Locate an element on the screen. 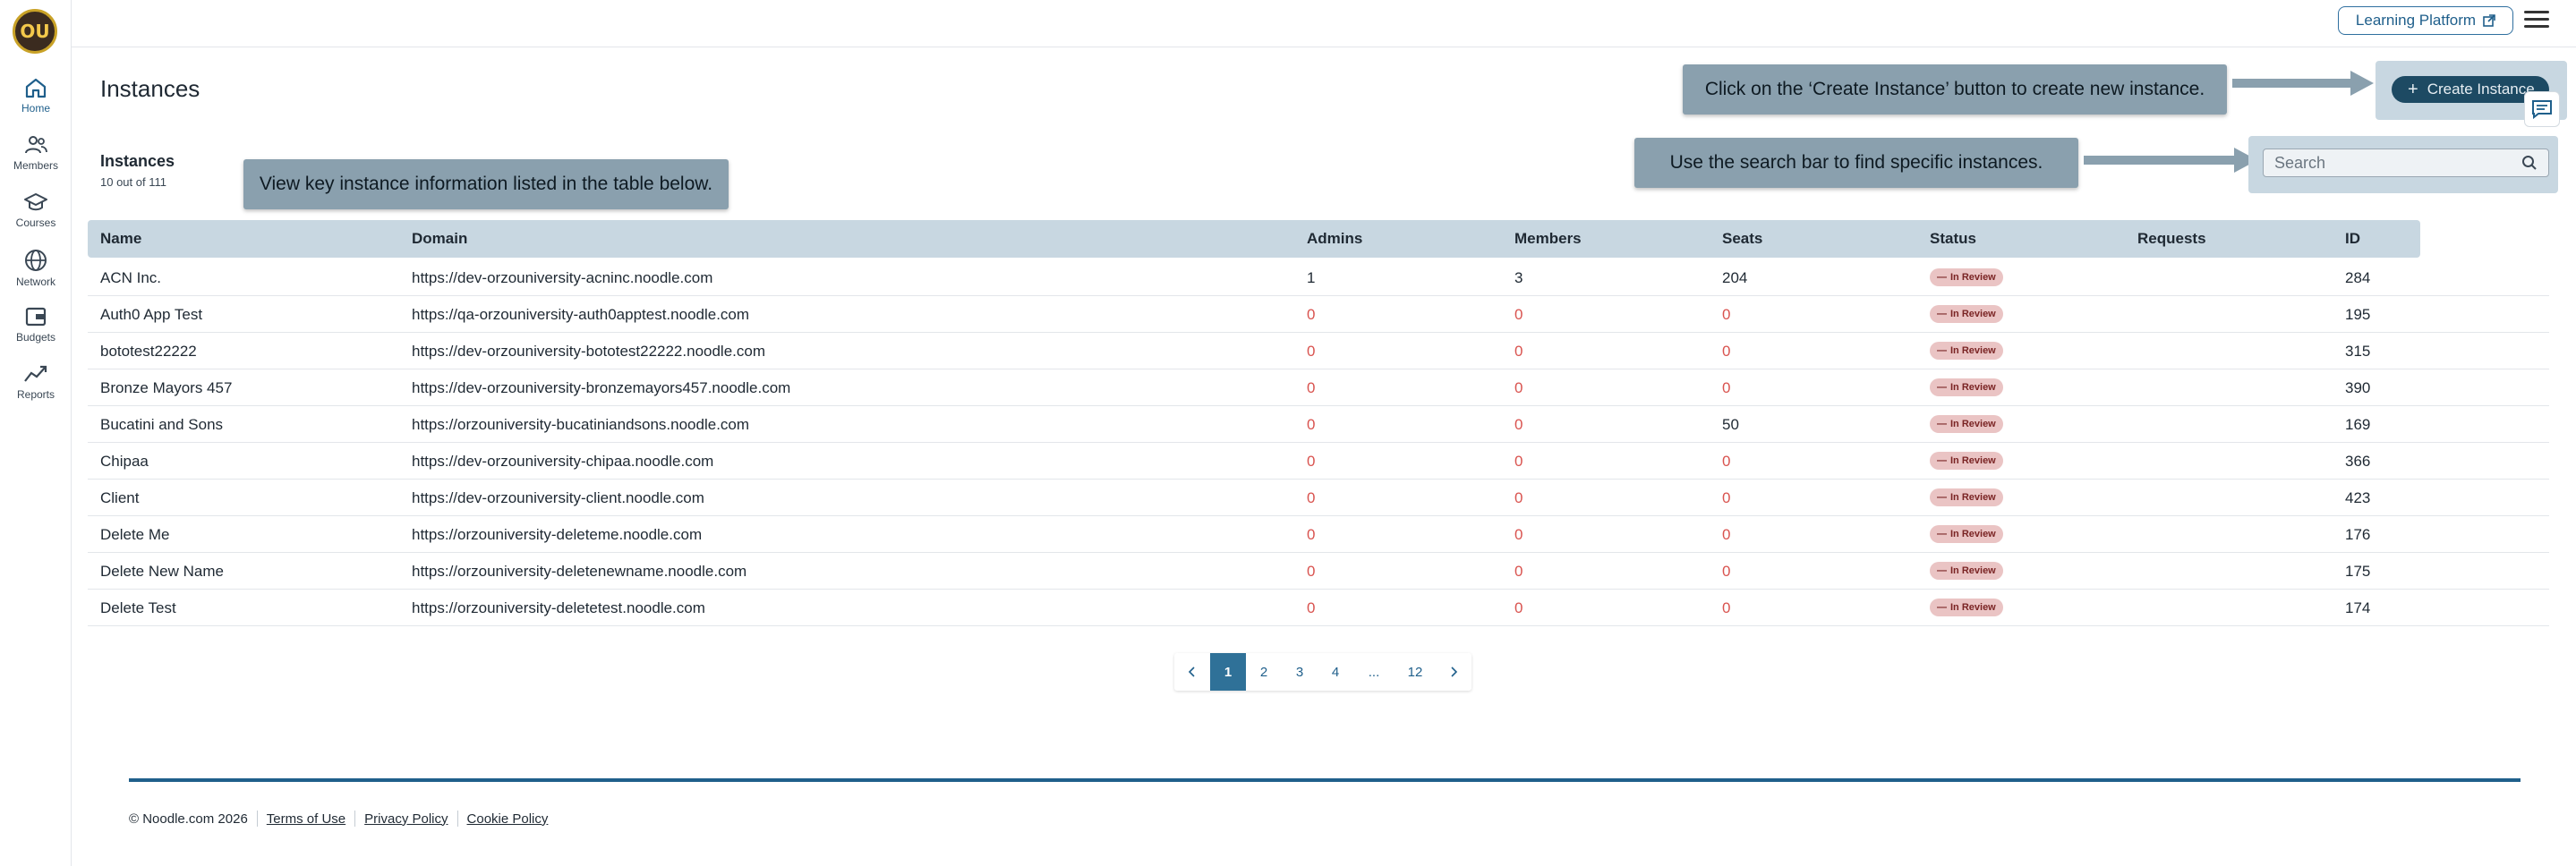 This screenshot has height=866, width=2576. learning-platform-button: Learning Platform is located at coordinates (2425, 20).